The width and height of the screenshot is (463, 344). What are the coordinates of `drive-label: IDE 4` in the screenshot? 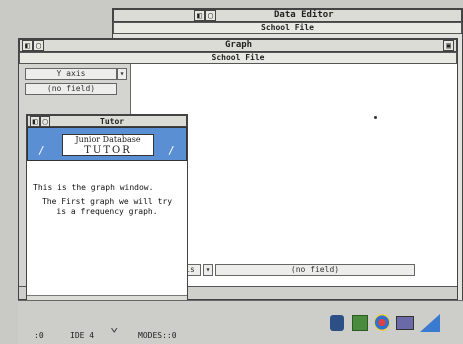 It's located at (82, 335).